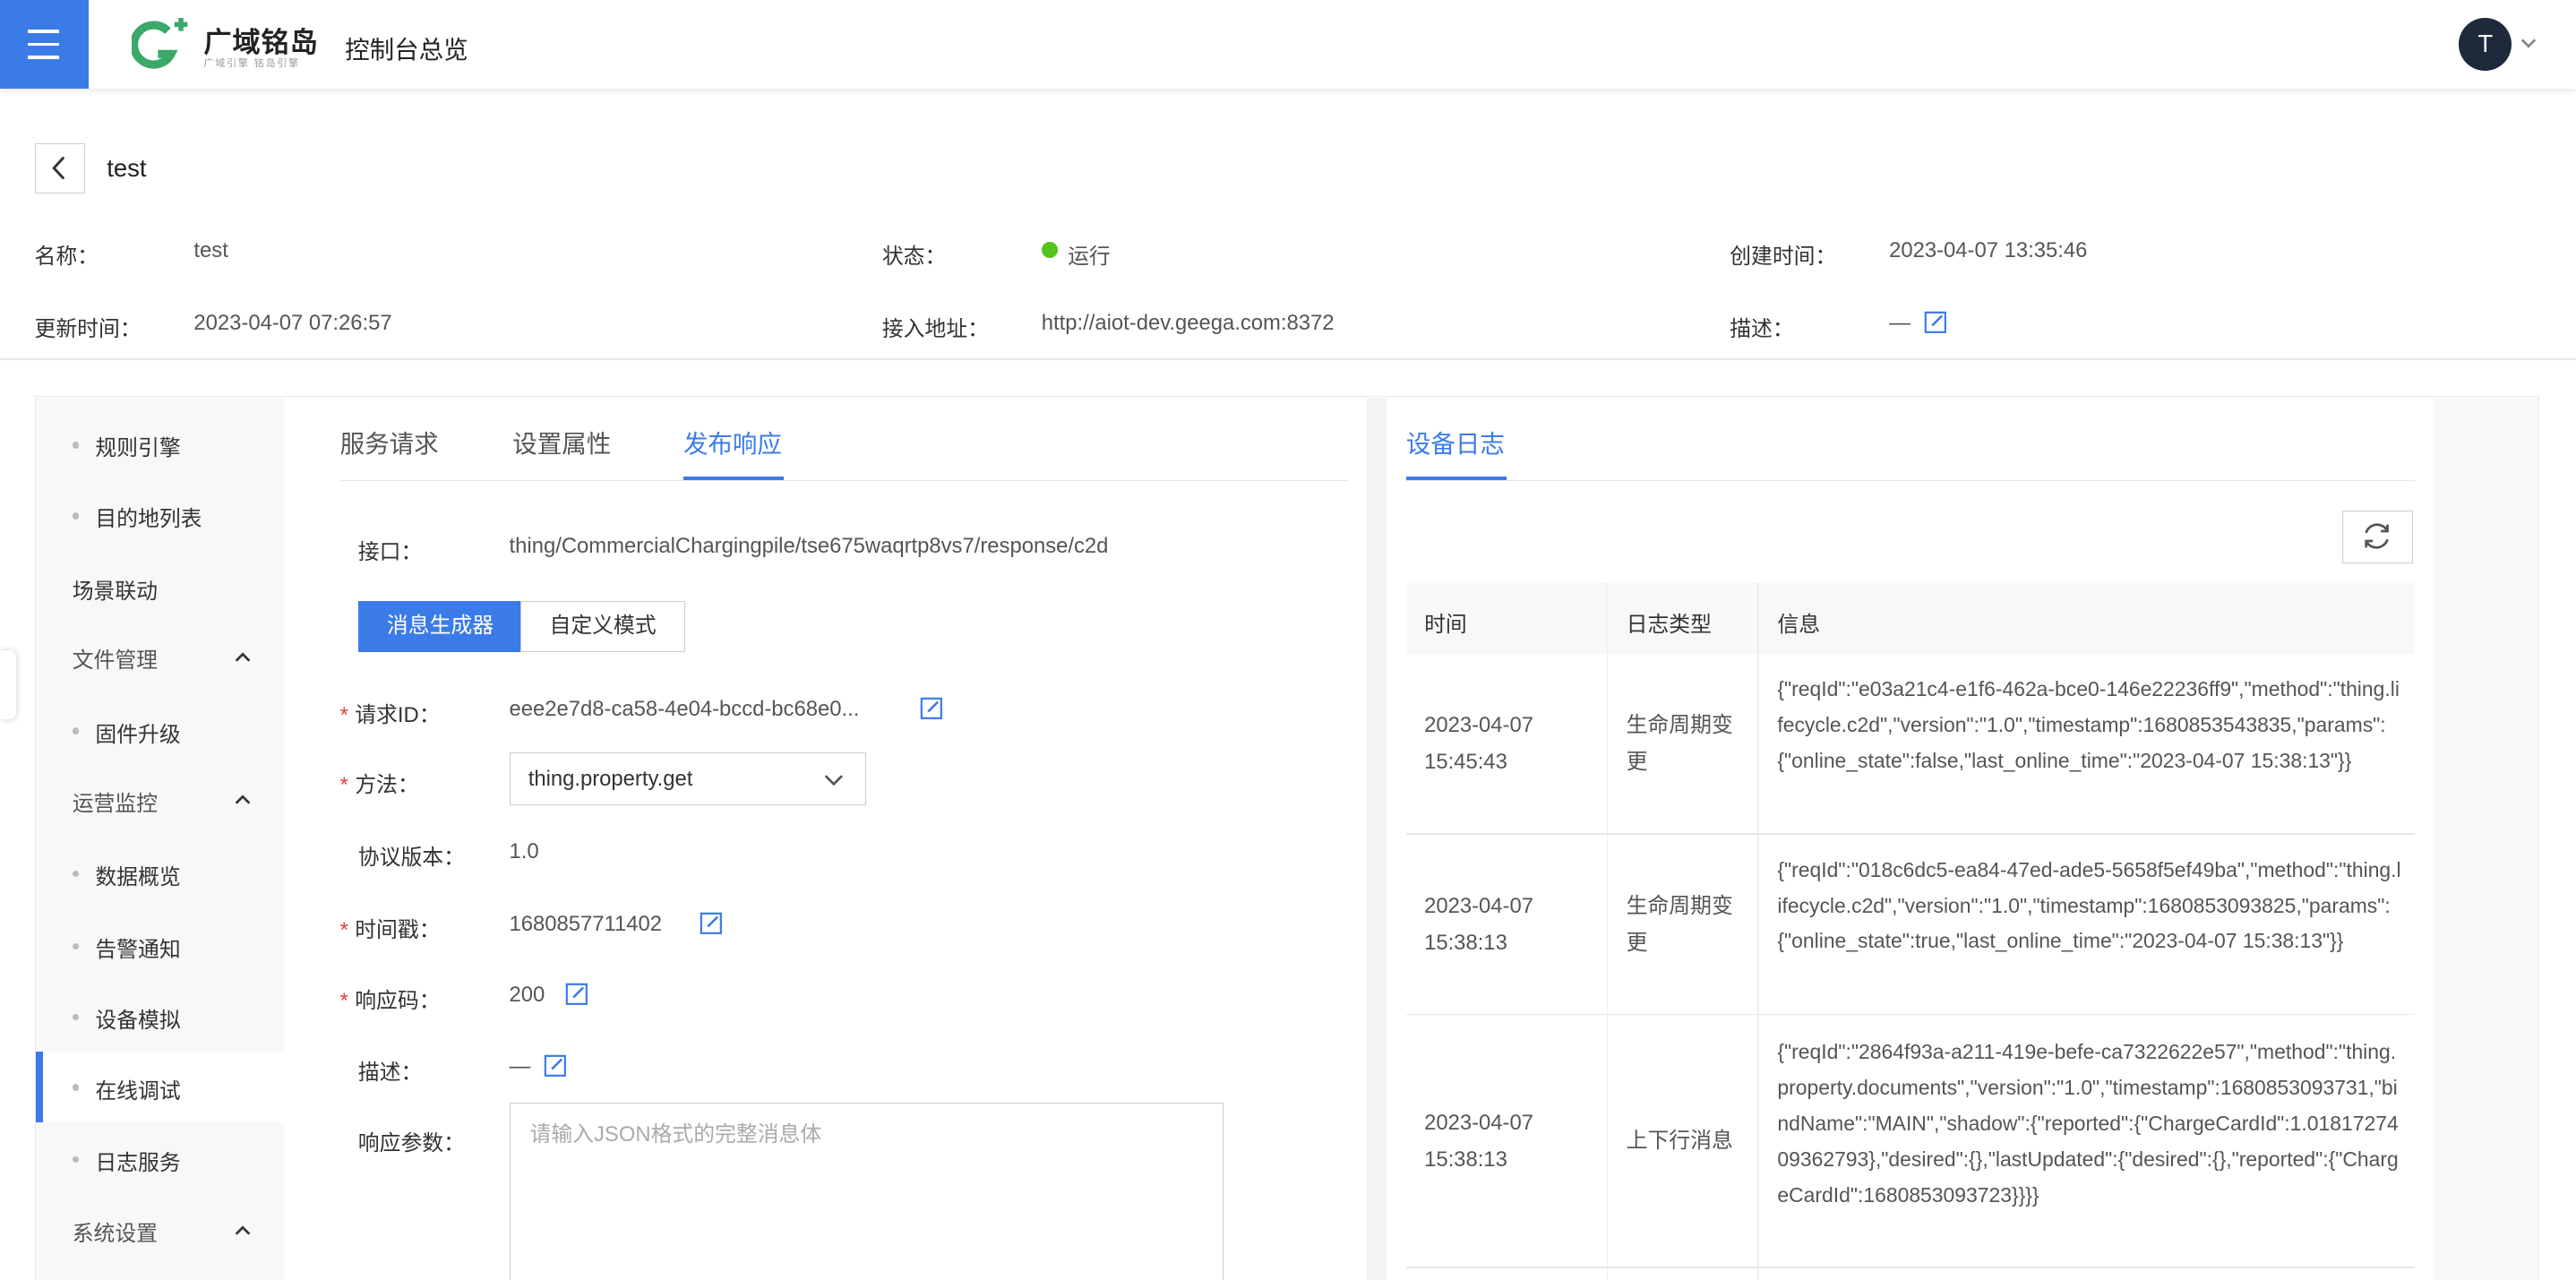  Describe the element at coordinates (210, 250) in the screenshot. I see `name-value: test` at that location.